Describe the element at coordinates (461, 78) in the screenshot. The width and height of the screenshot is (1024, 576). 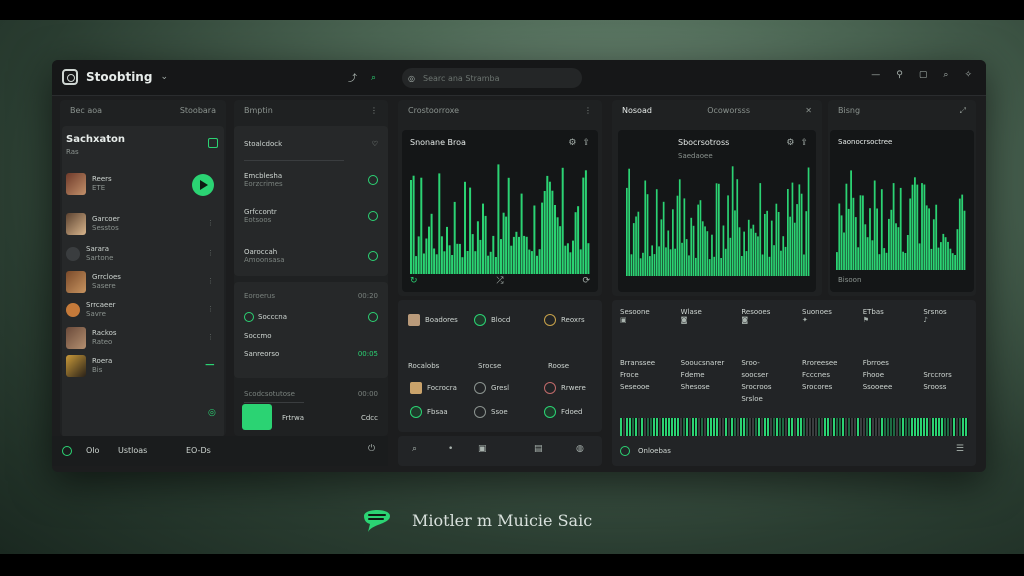
I see `search-input: Searc ana Stramba` at that location.